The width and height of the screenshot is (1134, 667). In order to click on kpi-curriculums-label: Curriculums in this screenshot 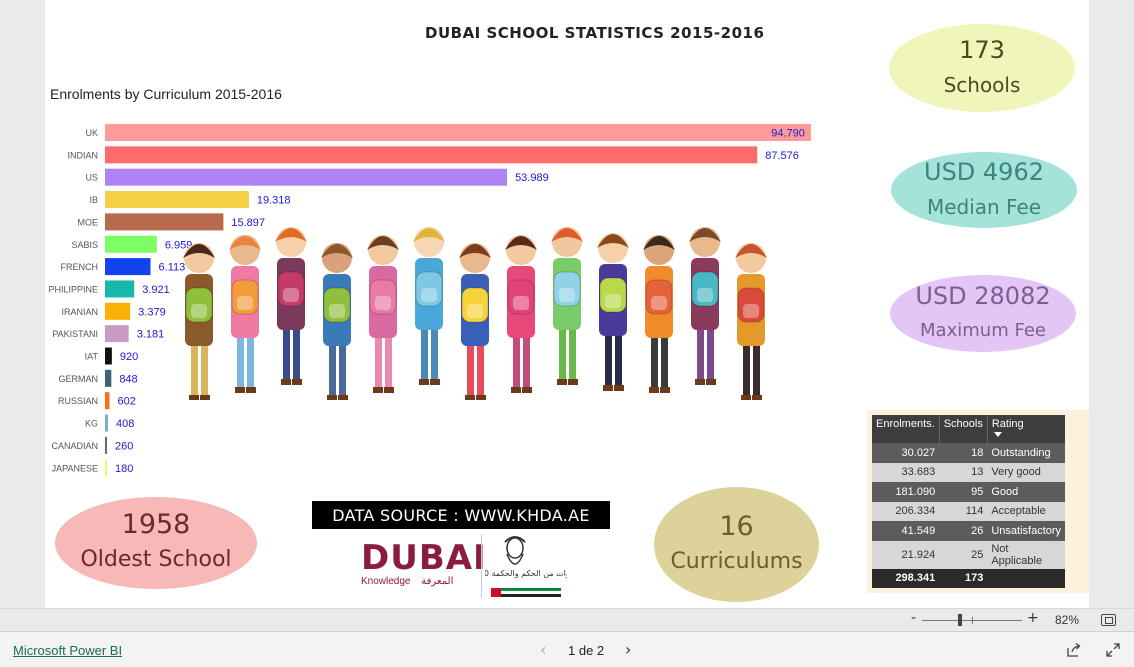, I will do `click(736, 561)`.